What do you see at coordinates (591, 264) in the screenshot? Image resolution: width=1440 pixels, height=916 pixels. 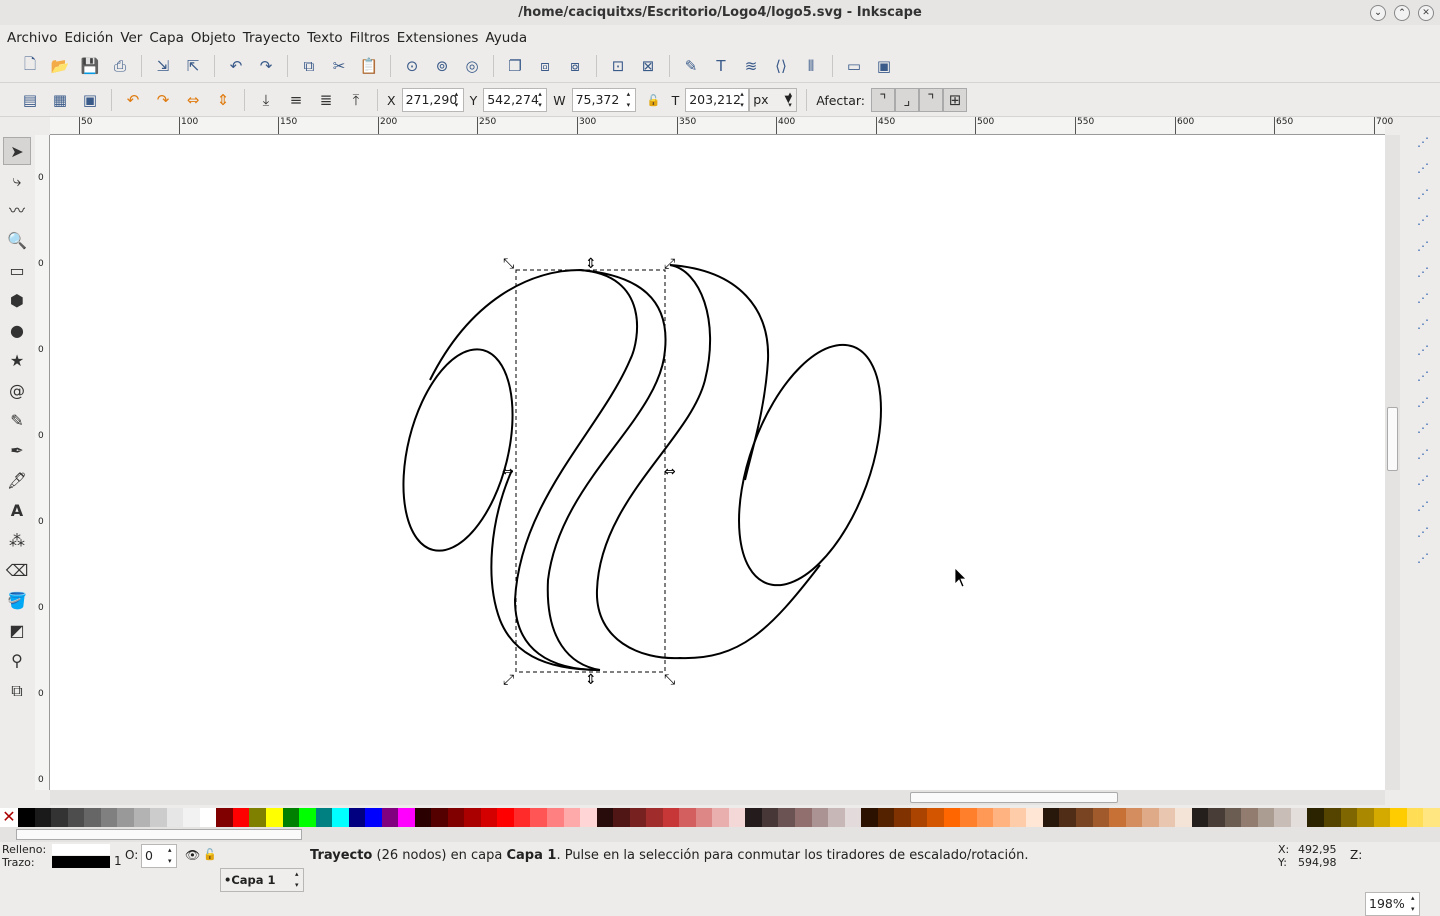 I see `scale-handle-n: ⇕` at bounding box center [591, 264].